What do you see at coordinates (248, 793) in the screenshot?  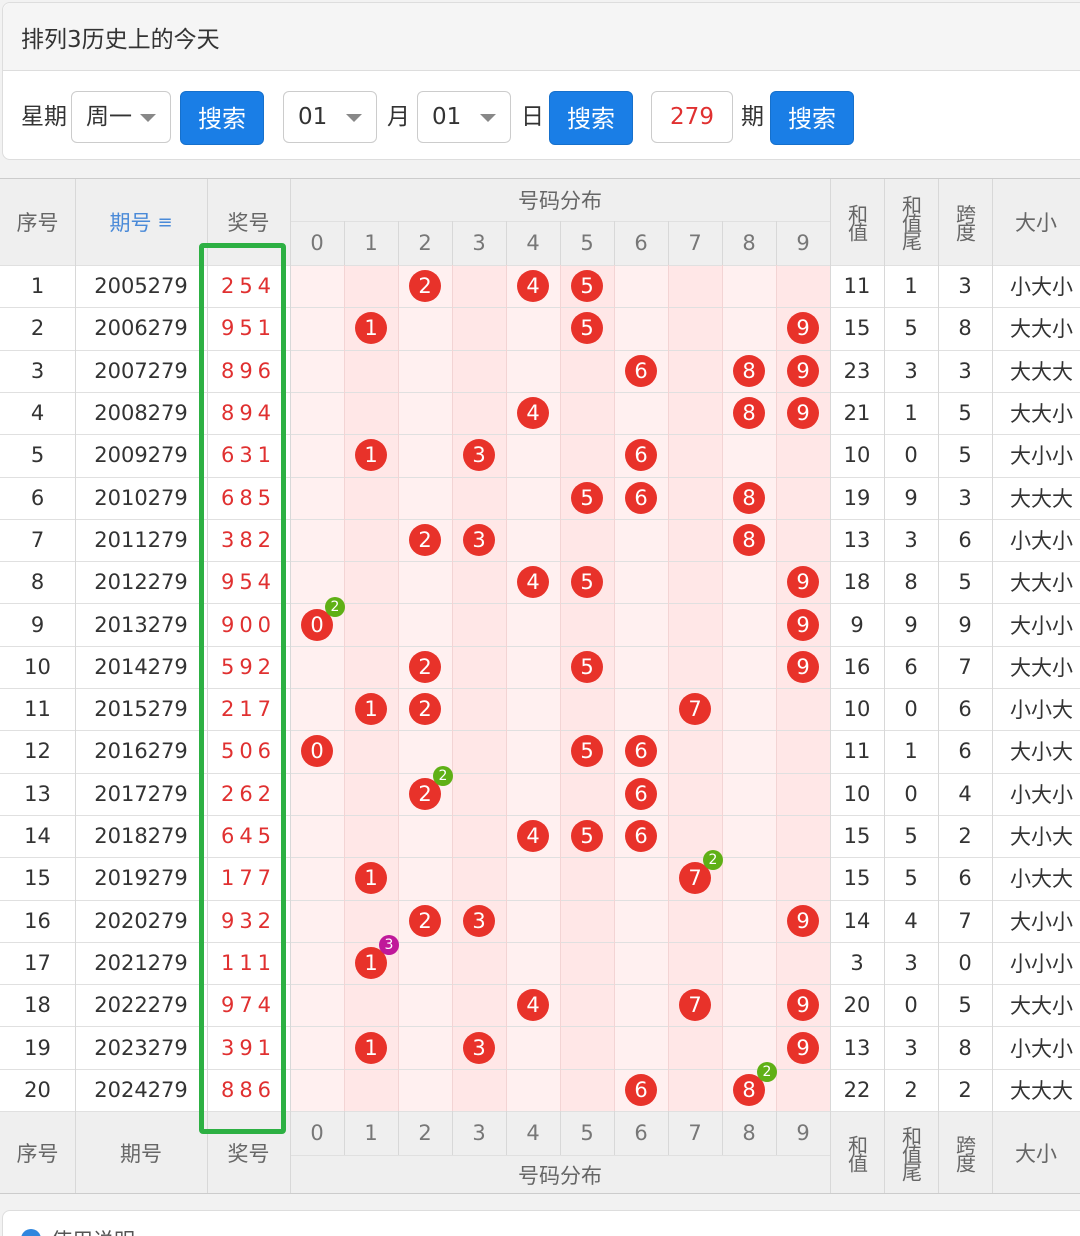 I see `row-prize-text: 262` at bounding box center [248, 793].